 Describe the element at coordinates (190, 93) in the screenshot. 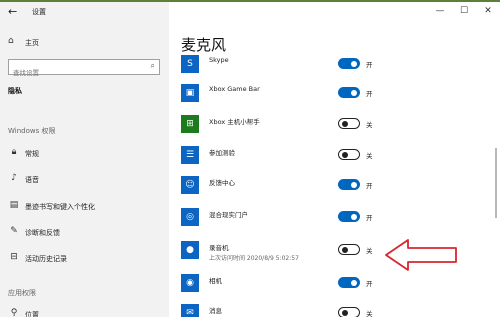

I see `xbox-game-bar-icon: ▣` at that location.